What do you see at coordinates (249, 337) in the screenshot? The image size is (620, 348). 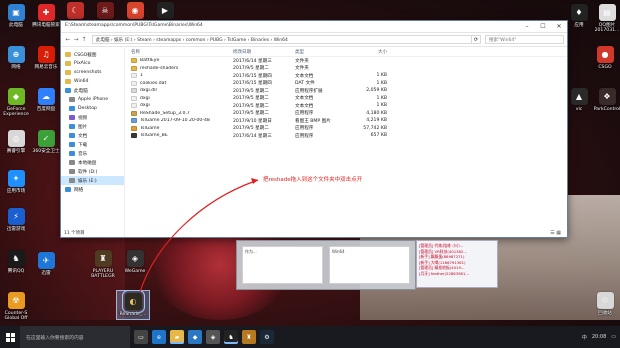 I see `taskbar-pubg-icon: ♜` at bounding box center [249, 337].